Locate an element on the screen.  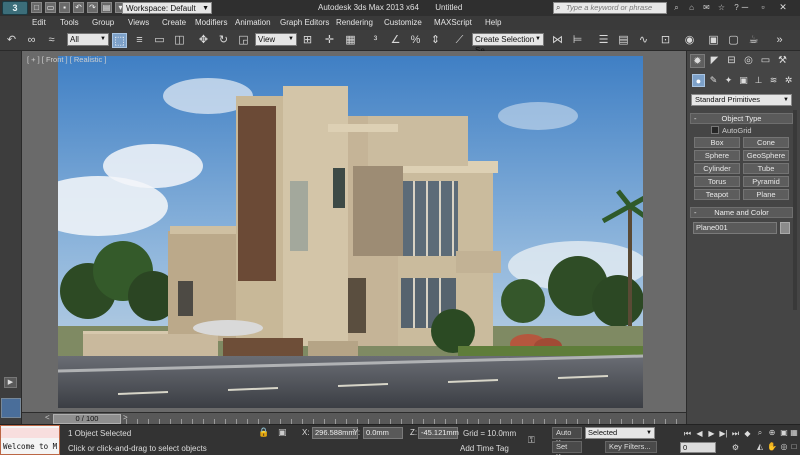
select-manipulate-icon: ✛ is located at coordinates (329, 40).